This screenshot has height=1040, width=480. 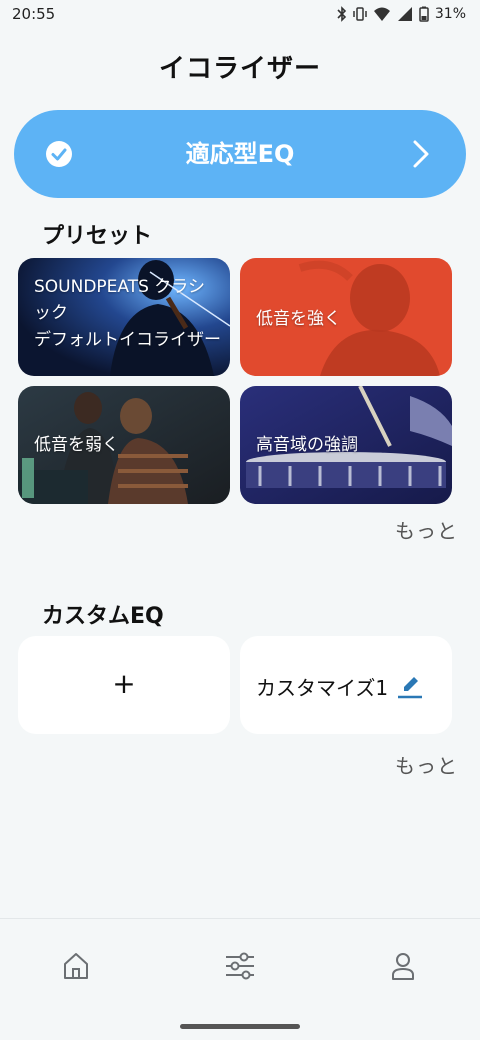 I want to click on status-icons: 31%, so click(x=401, y=14).